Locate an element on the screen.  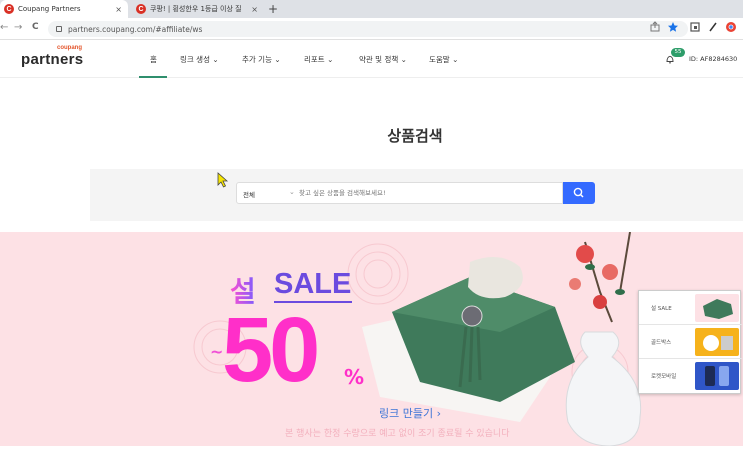
nav-label: 리포트 is located at coordinates (314, 59).